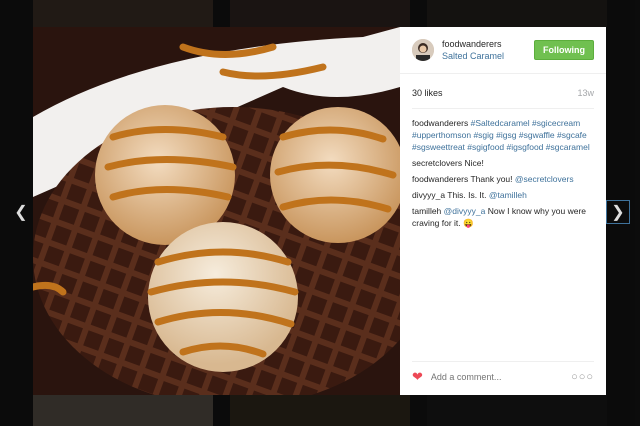 The image size is (640, 426). I want to click on comment-item: divyyy_a This. Is. It. @tamilleh, so click(503, 195).